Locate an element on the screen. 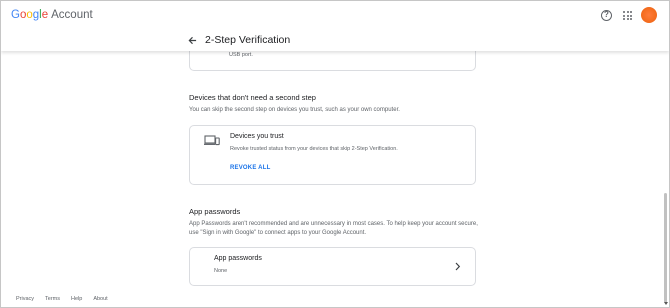 The image size is (670, 308). account-label: Account is located at coordinates (72, 15).